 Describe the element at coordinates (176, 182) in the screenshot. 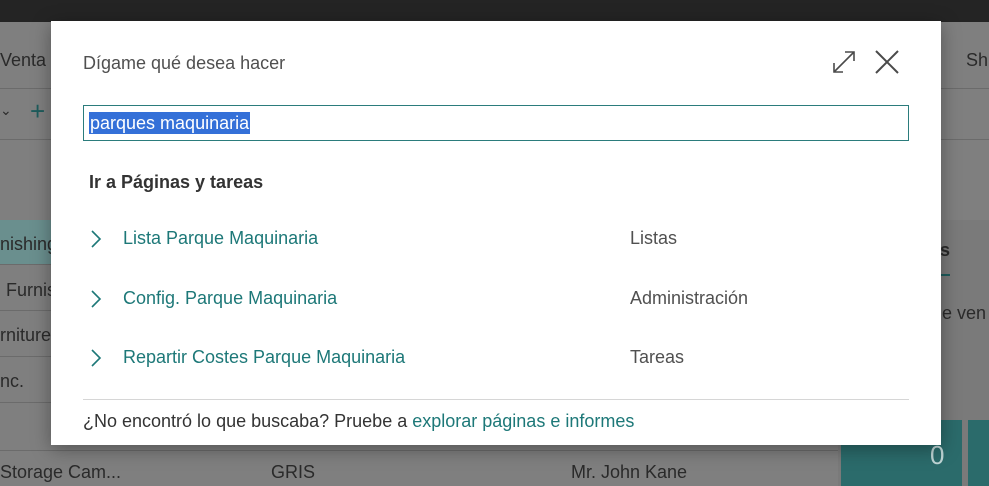

I see `section-heading-pages-tasks: Ir a Páginas y tareas` at that location.